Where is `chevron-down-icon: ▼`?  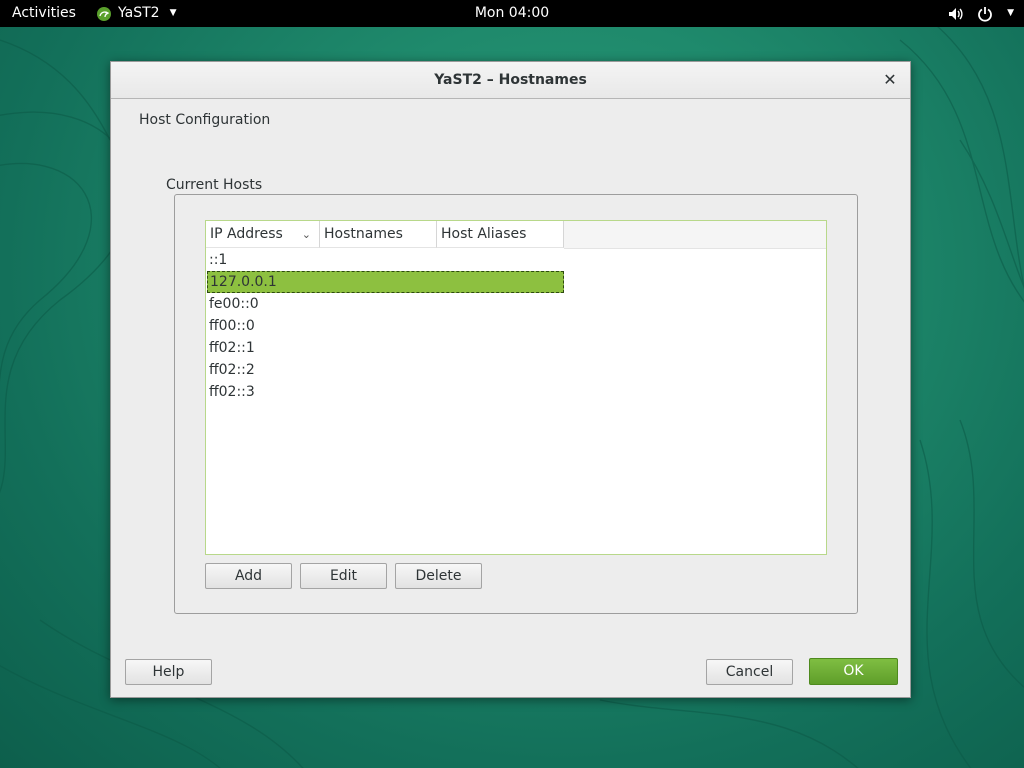
chevron-down-icon: ▼ is located at coordinates (1010, 13).